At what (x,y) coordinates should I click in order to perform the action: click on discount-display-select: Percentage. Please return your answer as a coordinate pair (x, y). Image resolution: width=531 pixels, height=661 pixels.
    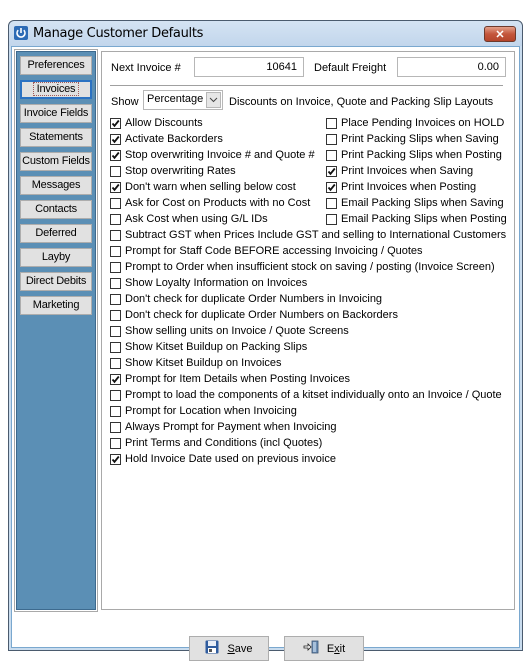
    Looking at the image, I should click on (183, 100).